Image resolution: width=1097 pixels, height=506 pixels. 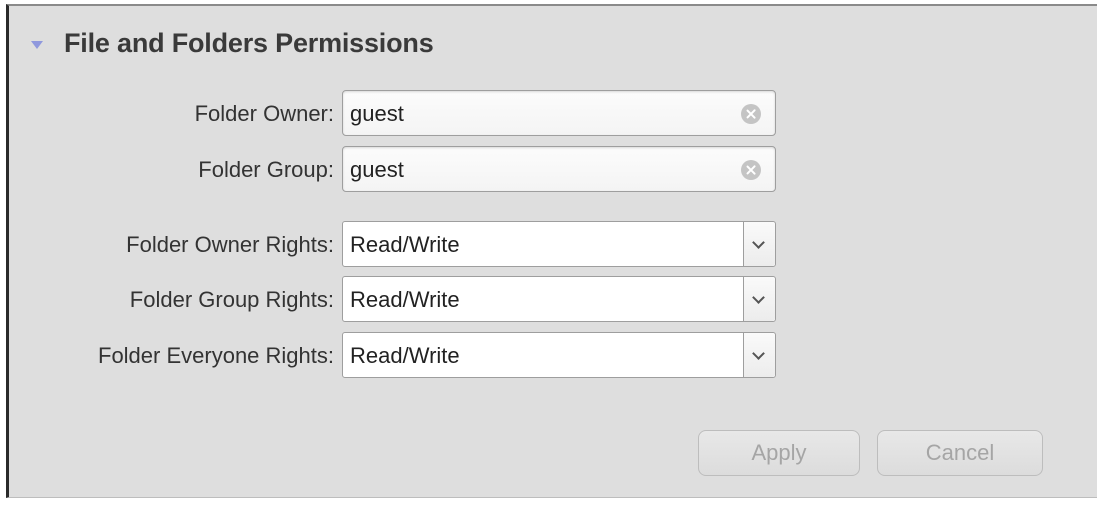 What do you see at coordinates (559, 113) in the screenshot?
I see `folder-owner-input: guest` at bounding box center [559, 113].